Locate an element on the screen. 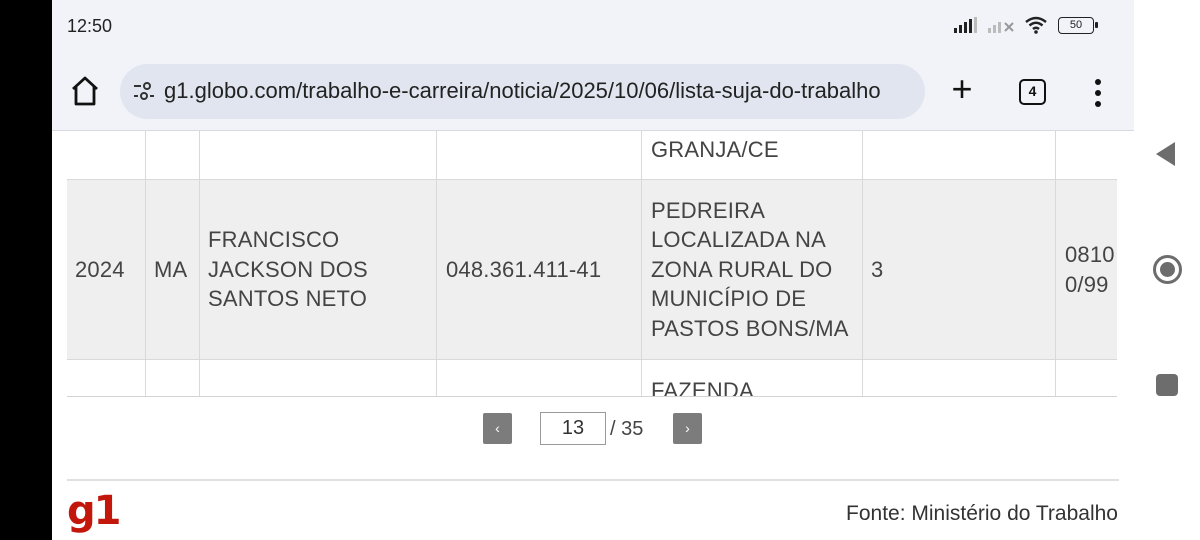 The width and height of the screenshot is (1200, 540). case-line: 0/99 is located at coordinates (1087, 284).